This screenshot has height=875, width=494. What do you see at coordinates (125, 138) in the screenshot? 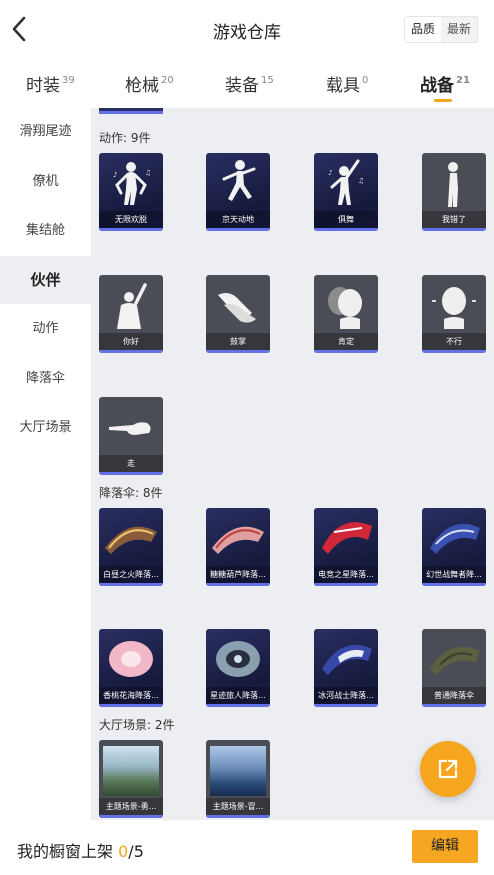
I see `section-label-emotes: 动作: 9件` at bounding box center [125, 138].